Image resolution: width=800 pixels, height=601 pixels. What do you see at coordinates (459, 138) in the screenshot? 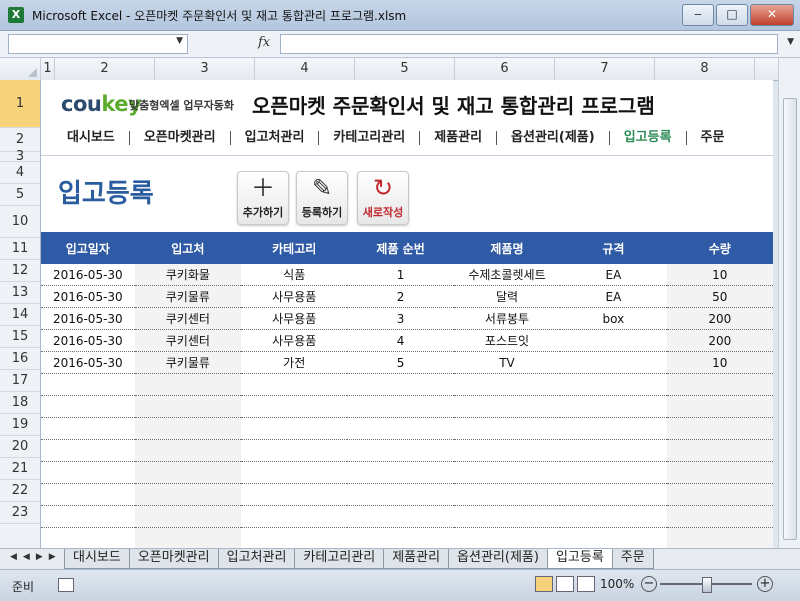
I see `nav-item: 제품관리` at bounding box center [459, 138].